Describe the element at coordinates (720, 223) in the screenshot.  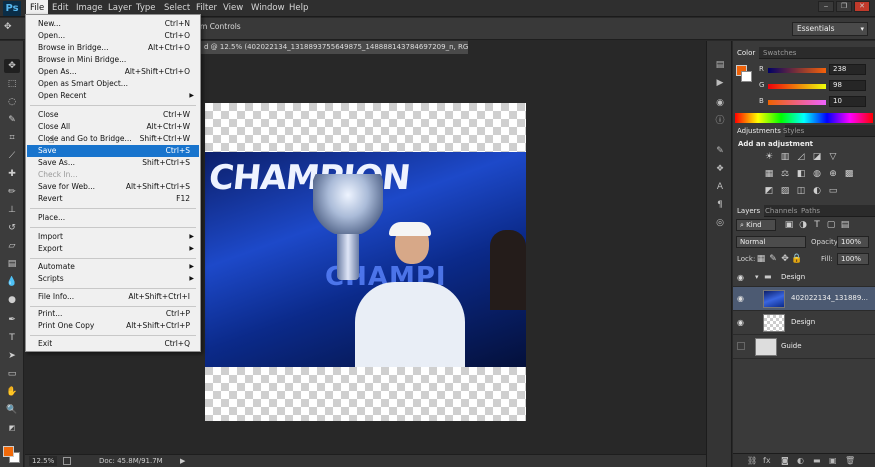
I see `tool-presets-icon: ◎` at that location.